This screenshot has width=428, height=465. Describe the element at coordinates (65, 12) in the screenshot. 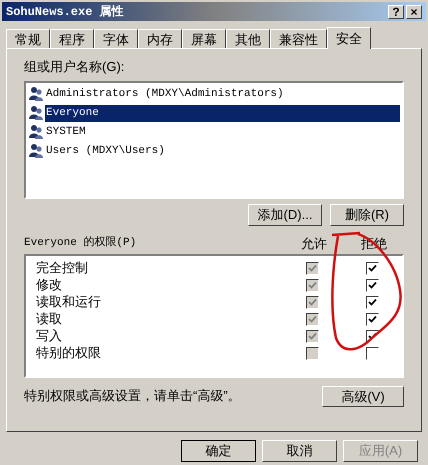

I see `window-title: SohuNews.exe 属性` at that location.